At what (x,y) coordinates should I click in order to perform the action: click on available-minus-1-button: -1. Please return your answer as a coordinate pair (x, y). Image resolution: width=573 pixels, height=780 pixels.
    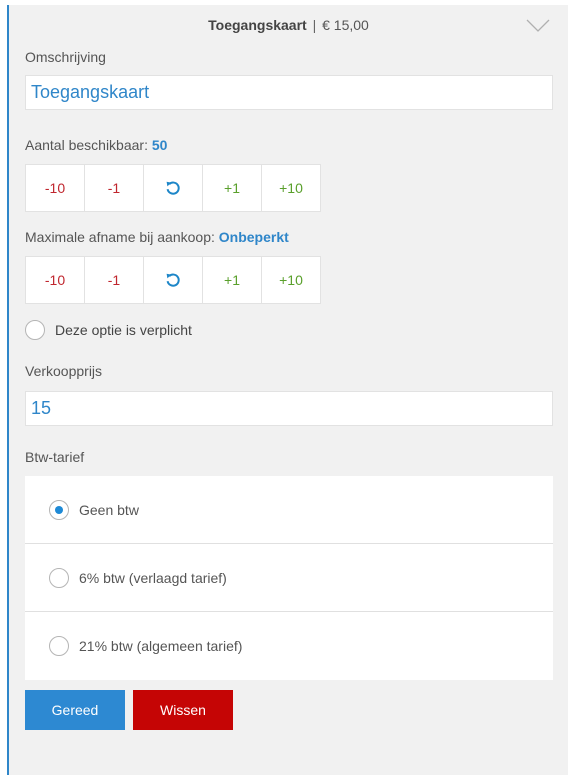
    Looking at the image, I should click on (114, 188).